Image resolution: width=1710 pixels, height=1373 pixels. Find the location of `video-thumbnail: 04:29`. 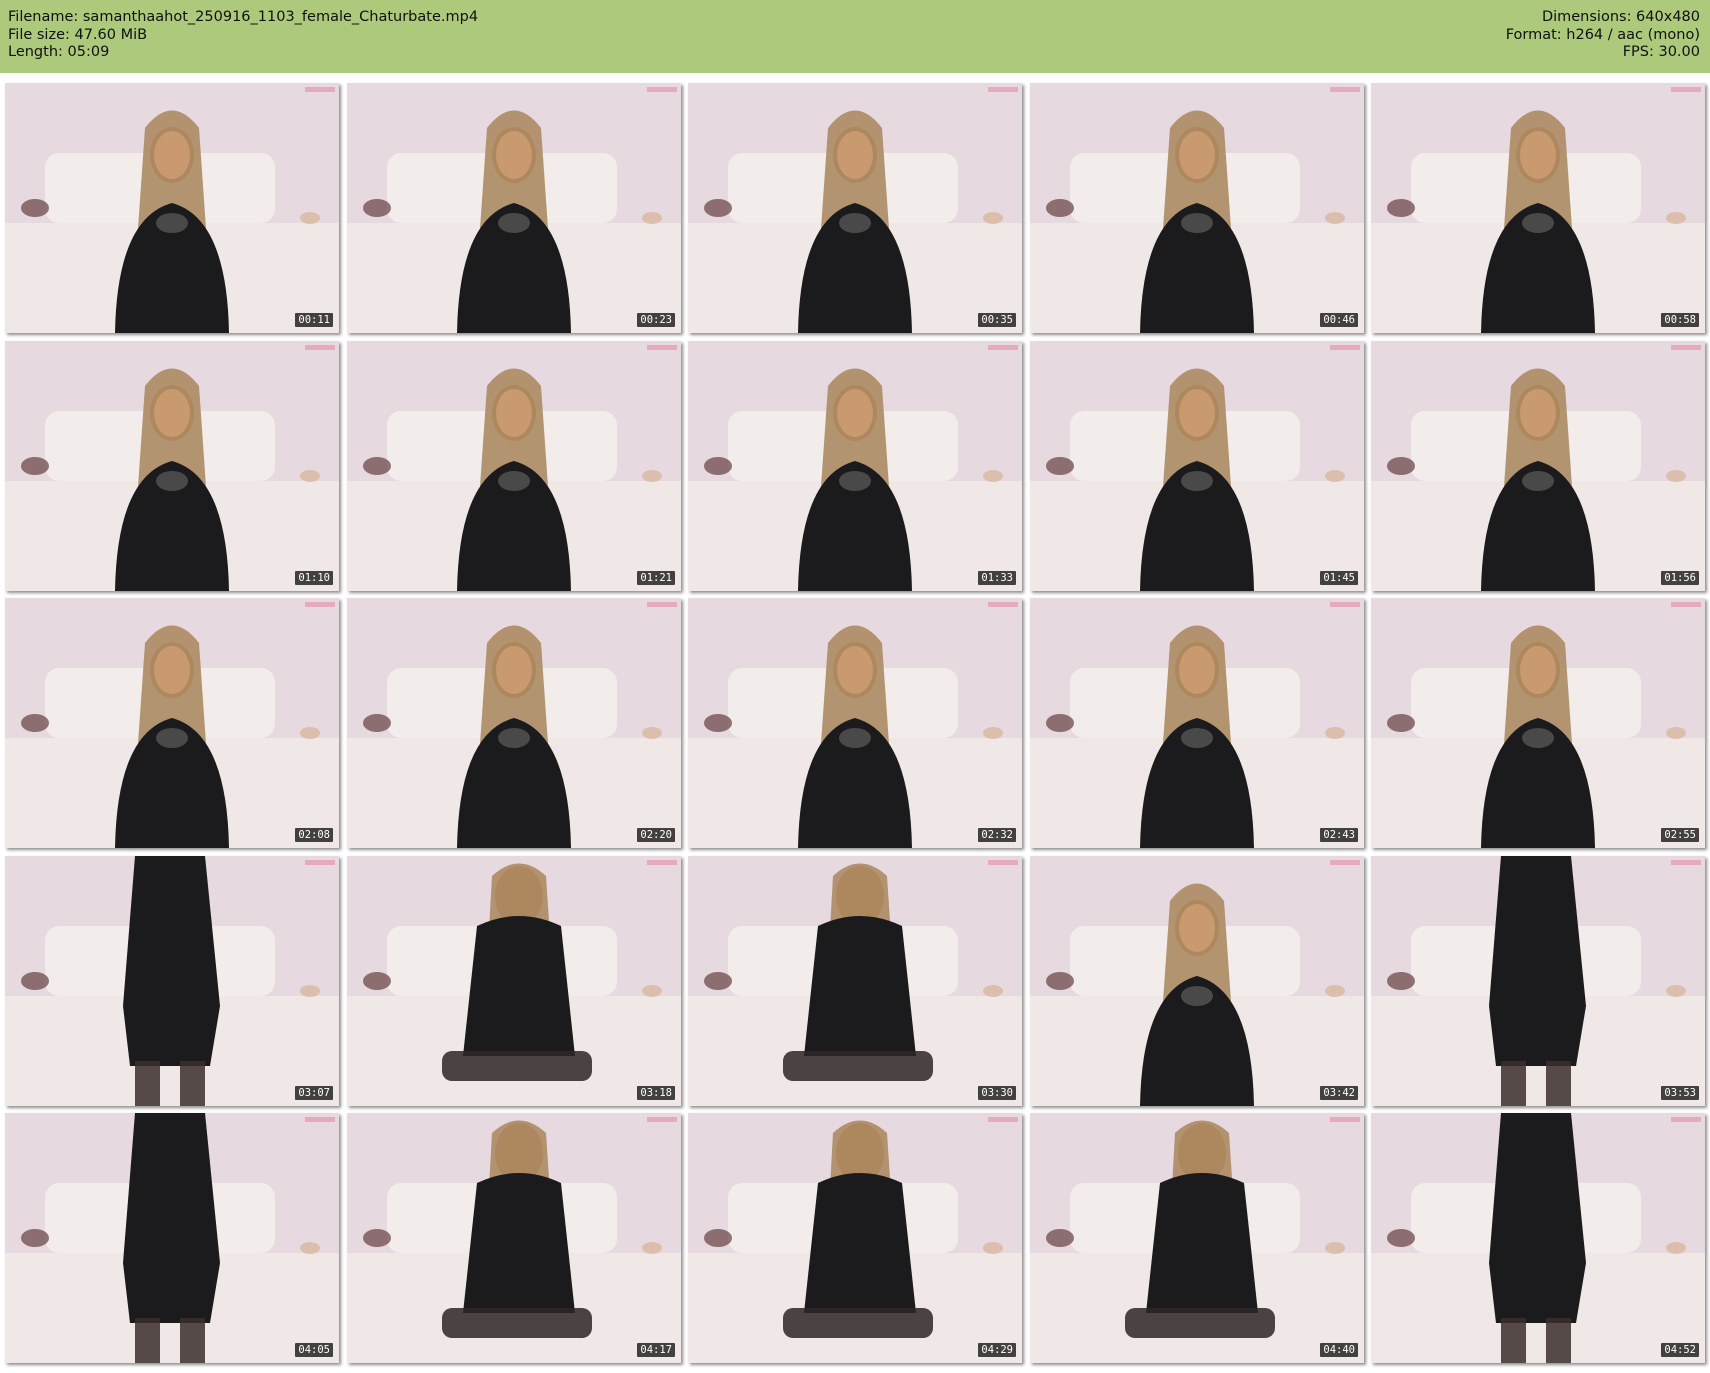

video-thumbnail: 04:29 is located at coordinates (855, 1238).